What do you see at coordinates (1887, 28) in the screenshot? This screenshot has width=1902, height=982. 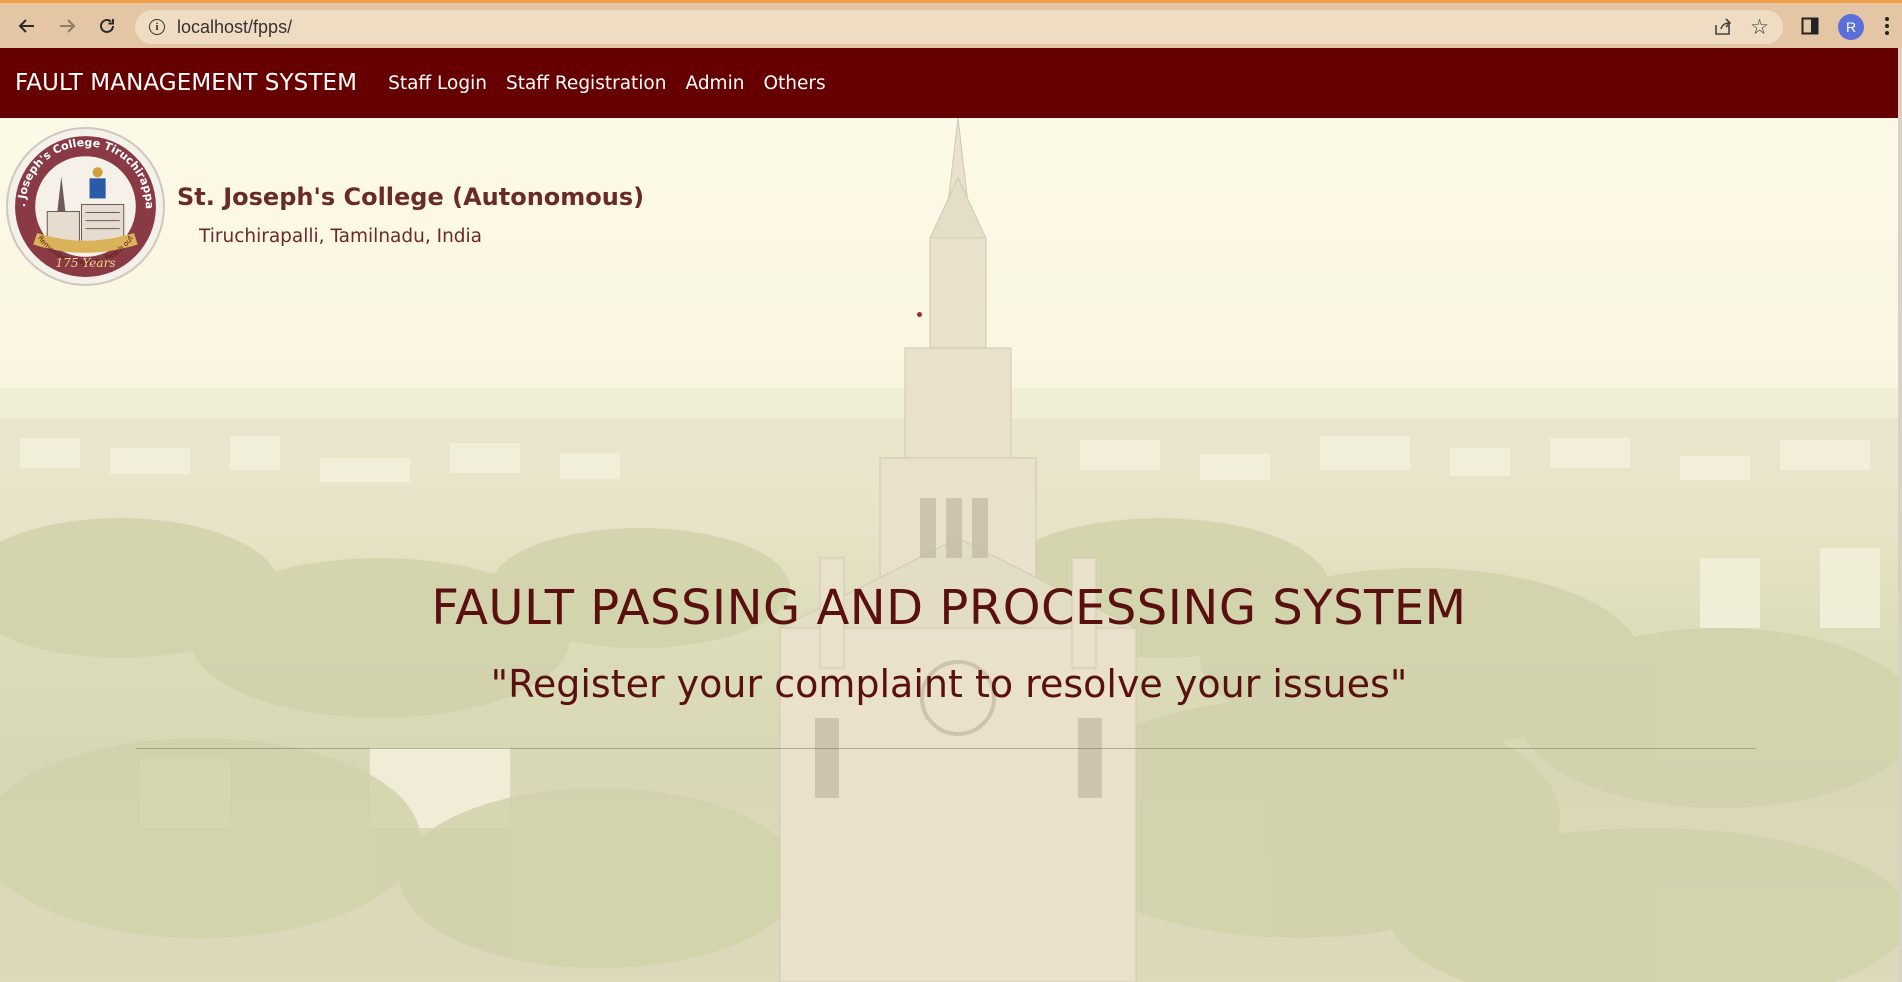 I see `kebab-menu-icon` at bounding box center [1887, 28].